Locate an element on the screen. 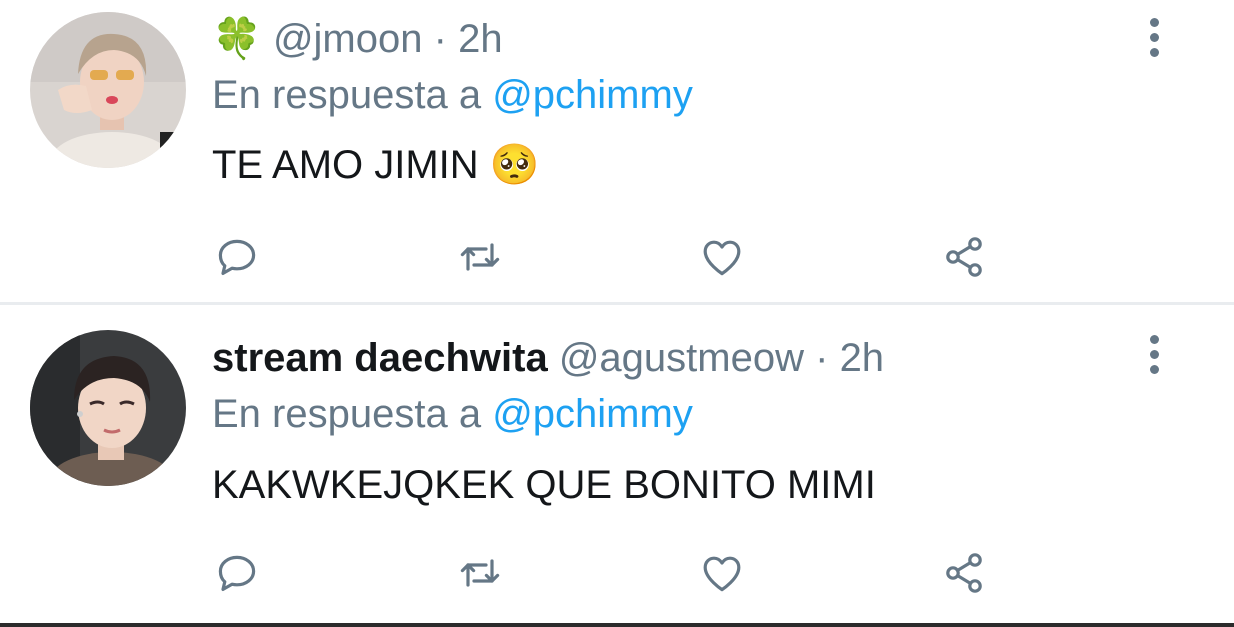  bottom-border is located at coordinates (617, 625).